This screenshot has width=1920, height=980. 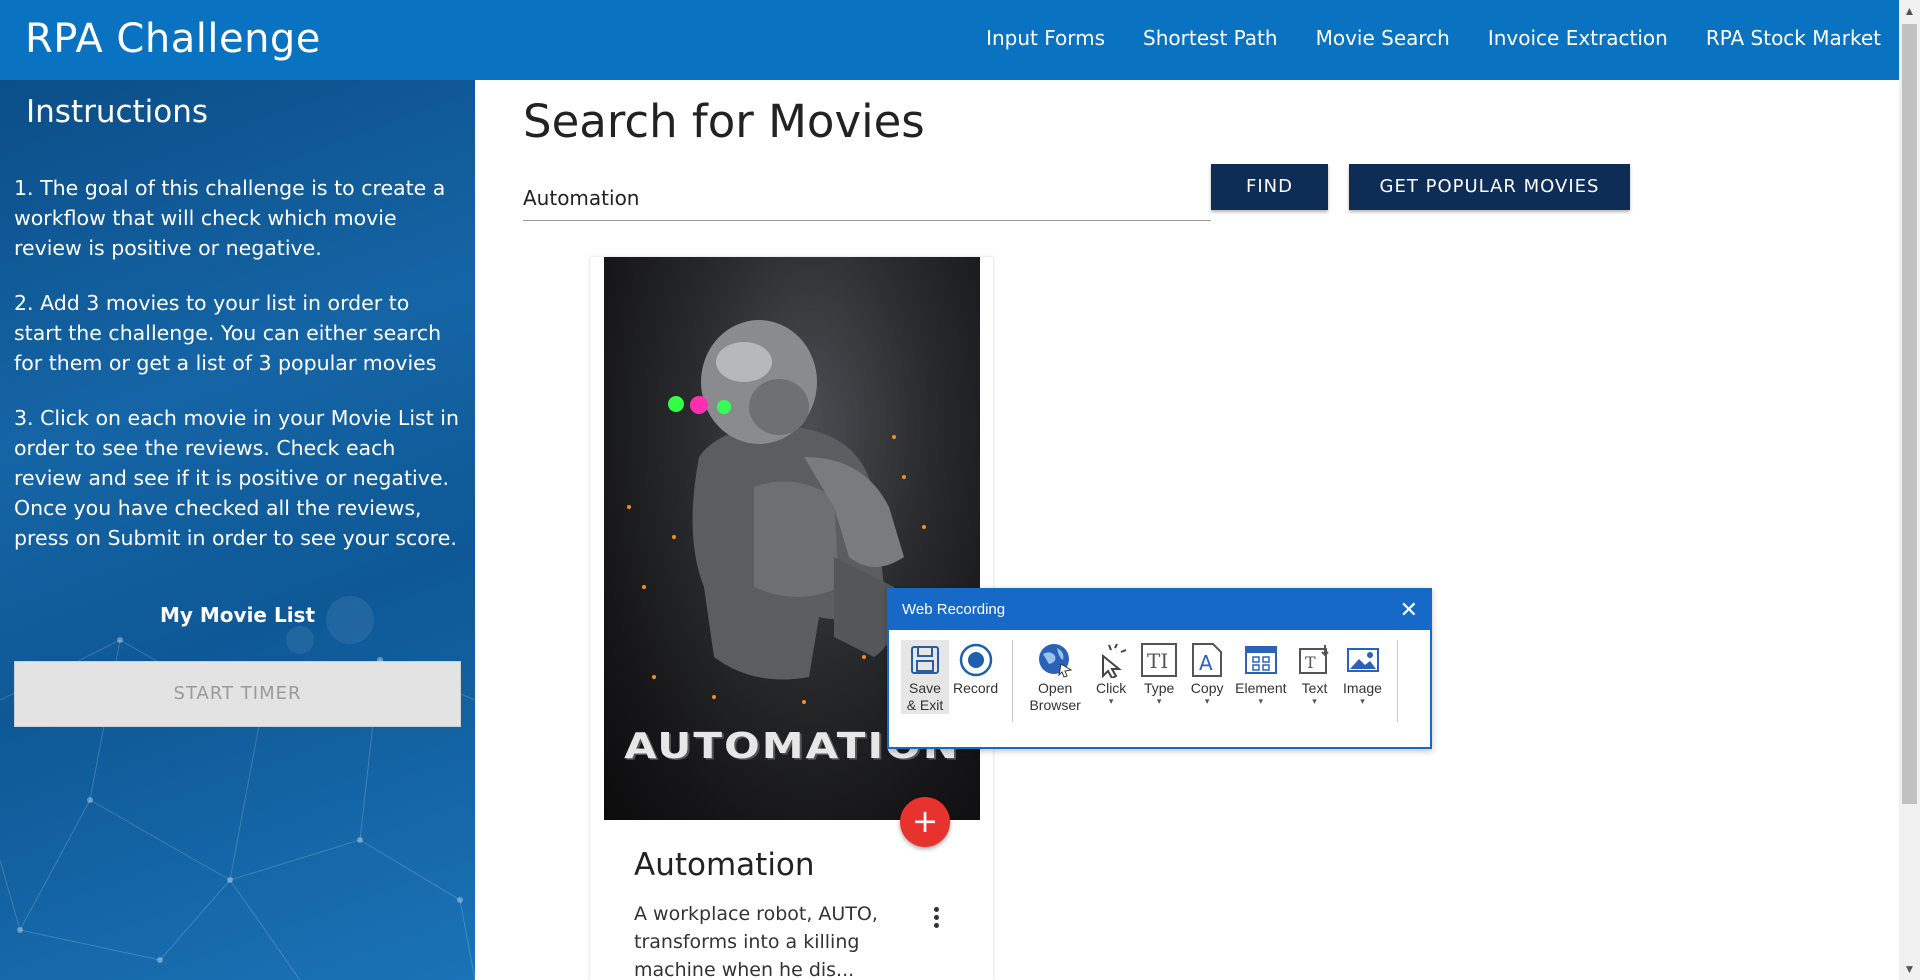 I want to click on nav-invoice-extraction: Invoice Extraction, so click(x=1578, y=38).